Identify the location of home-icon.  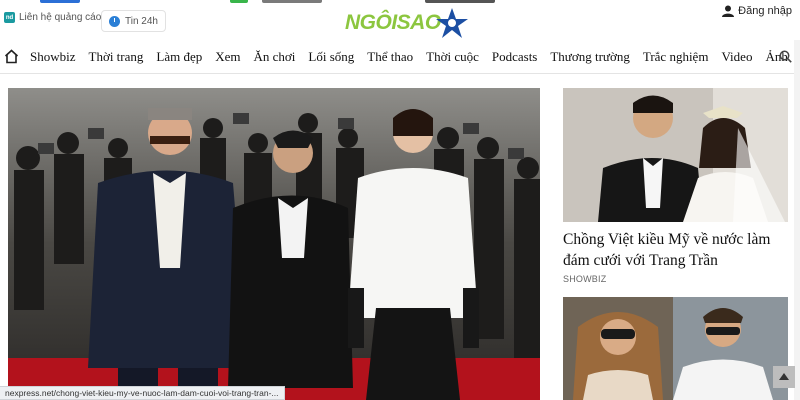
(11, 56).